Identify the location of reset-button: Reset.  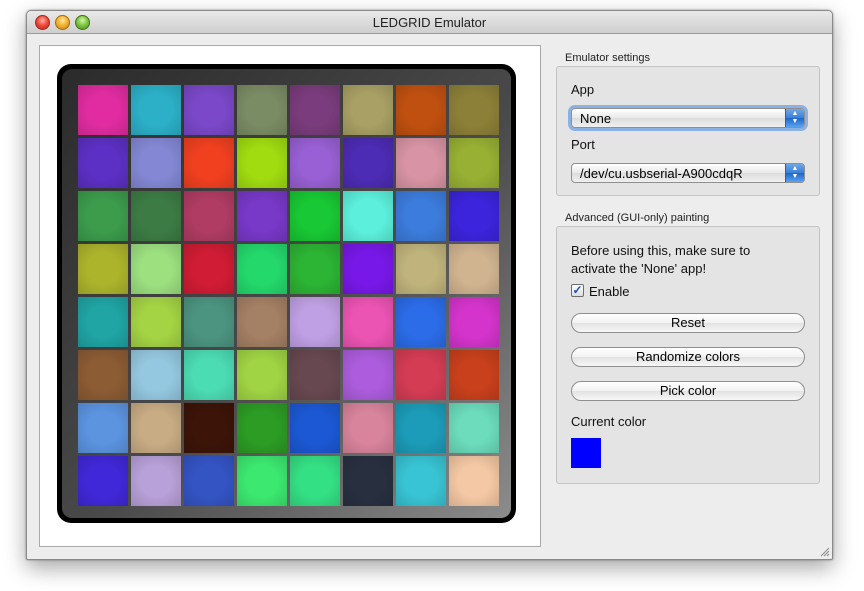
(688, 323).